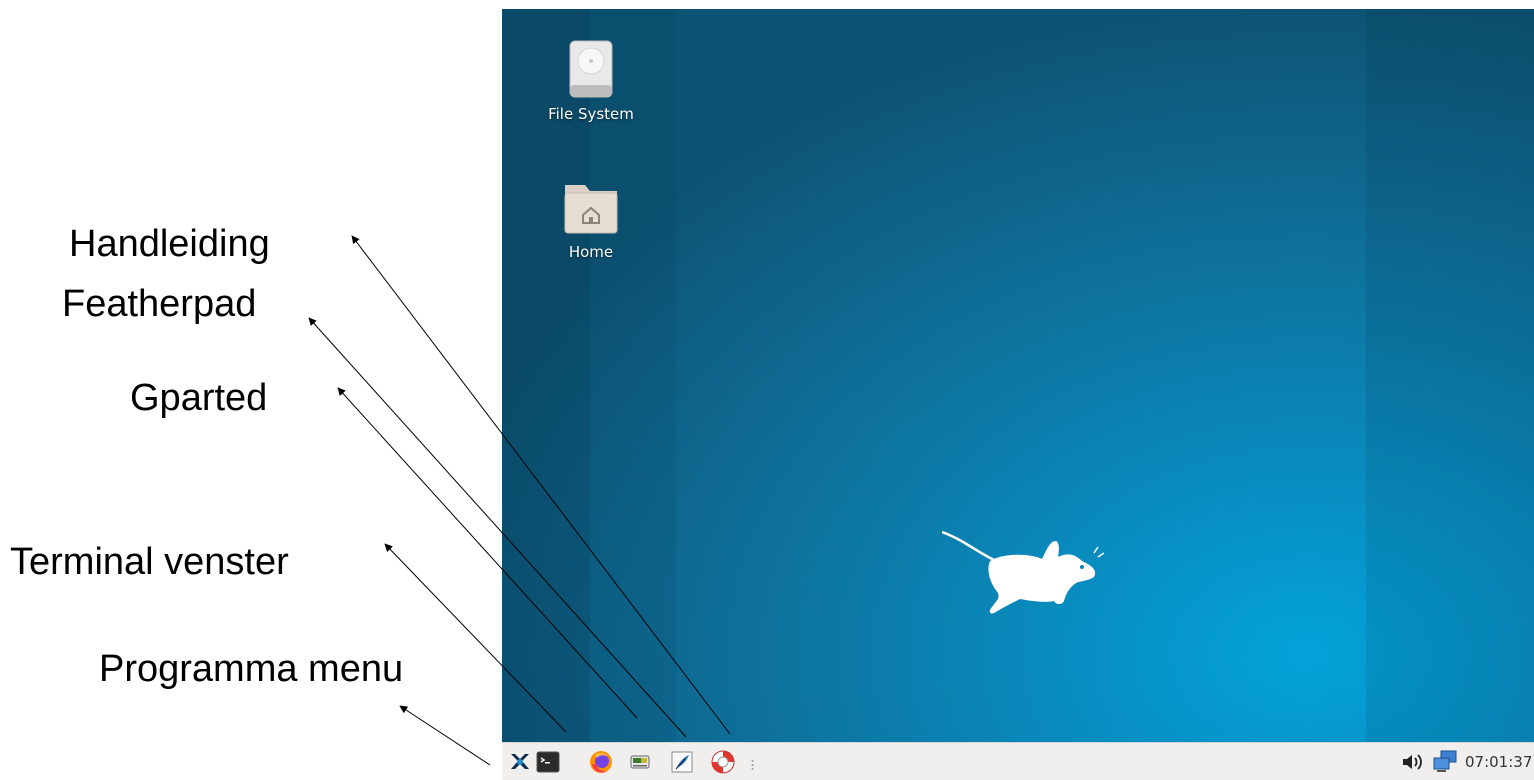  I want to click on arrow-programma-menu, so click(445, 735).